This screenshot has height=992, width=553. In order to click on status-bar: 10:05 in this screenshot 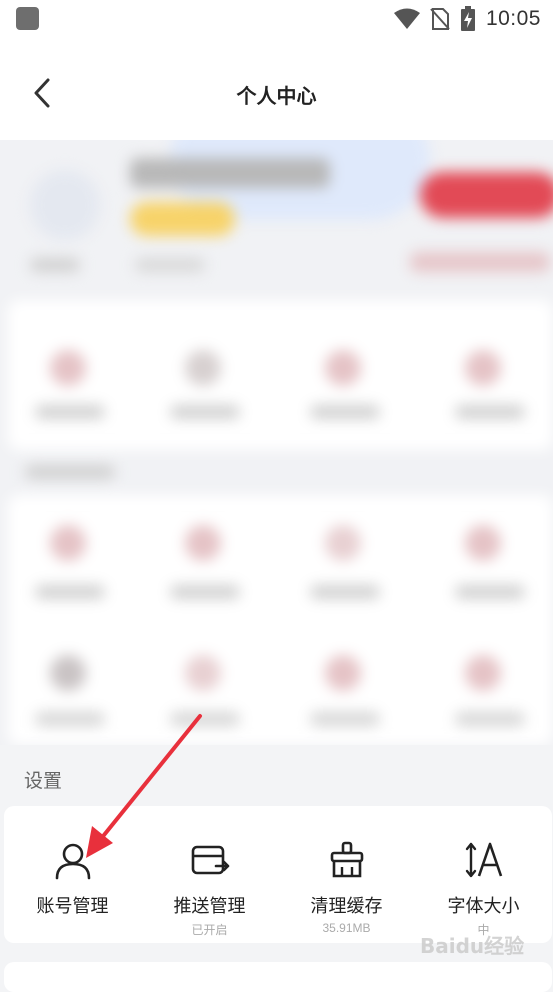, I will do `click(276, 19)`.